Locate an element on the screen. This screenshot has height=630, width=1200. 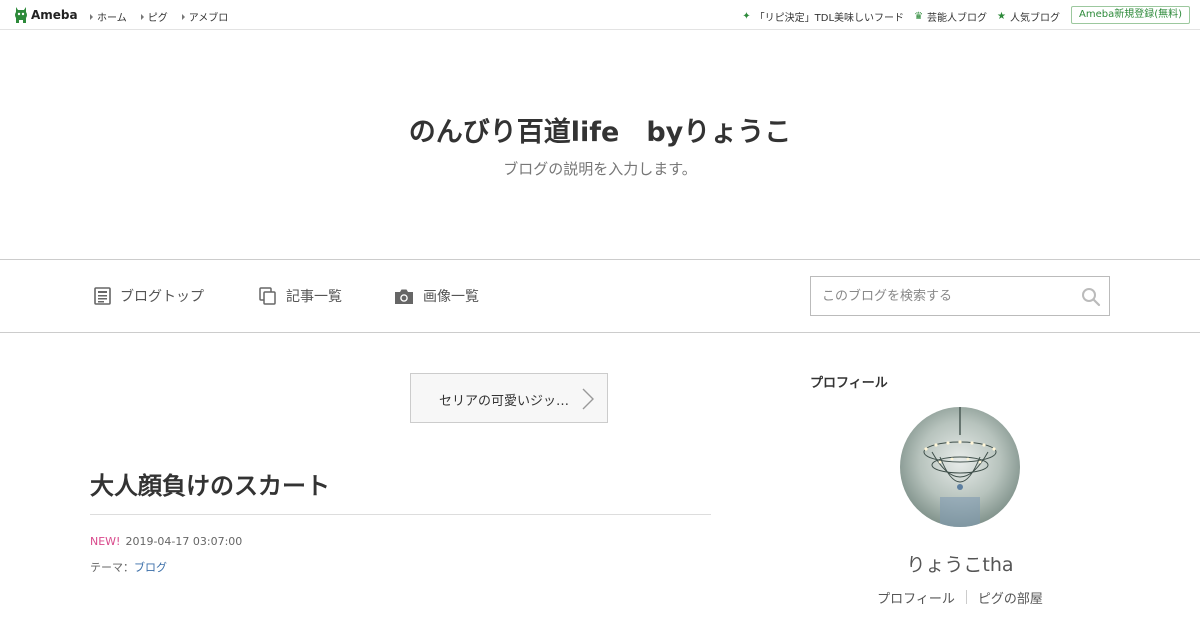
chandelier-icon is located at coordinates (960, 467).